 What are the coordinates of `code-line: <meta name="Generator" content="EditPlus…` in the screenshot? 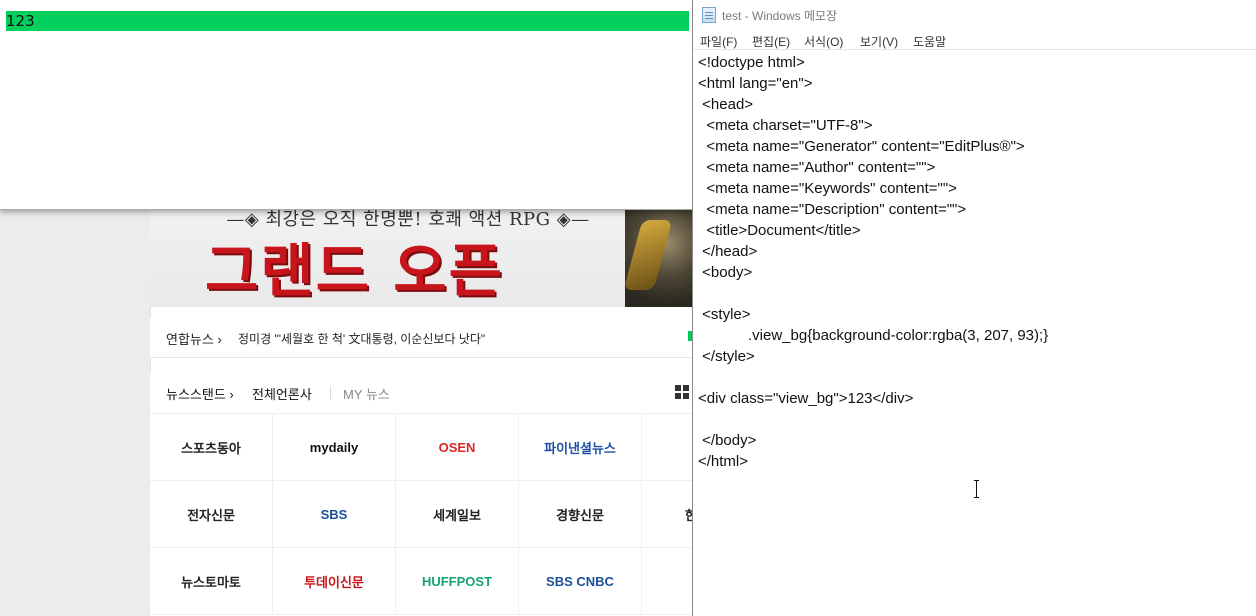 It's located at (861, 146).